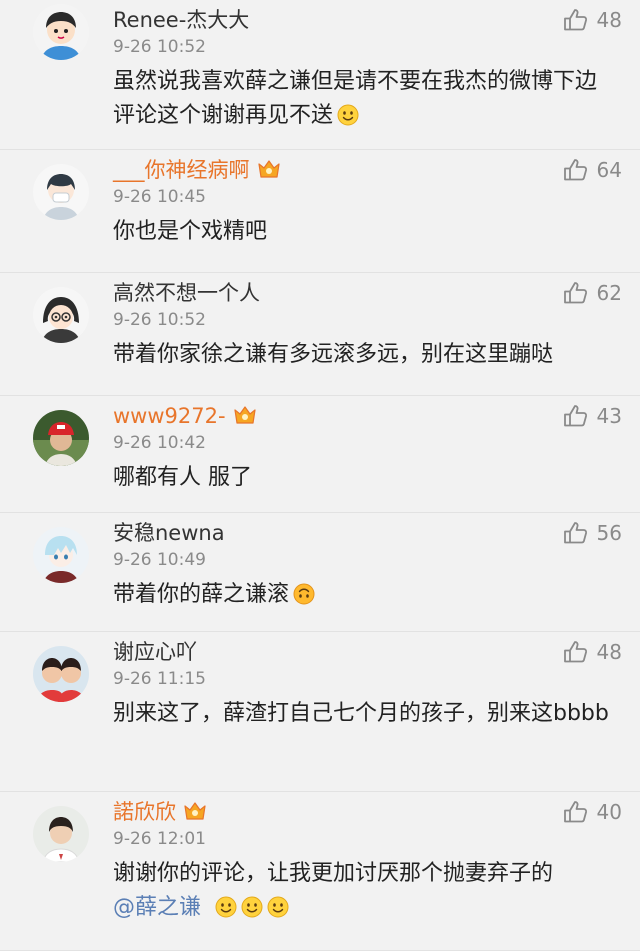 Image resolution: width=640 pixels, height=951 pixels. I want to click on comment-timestamp: 9-26 10:49, so click(159, 560).